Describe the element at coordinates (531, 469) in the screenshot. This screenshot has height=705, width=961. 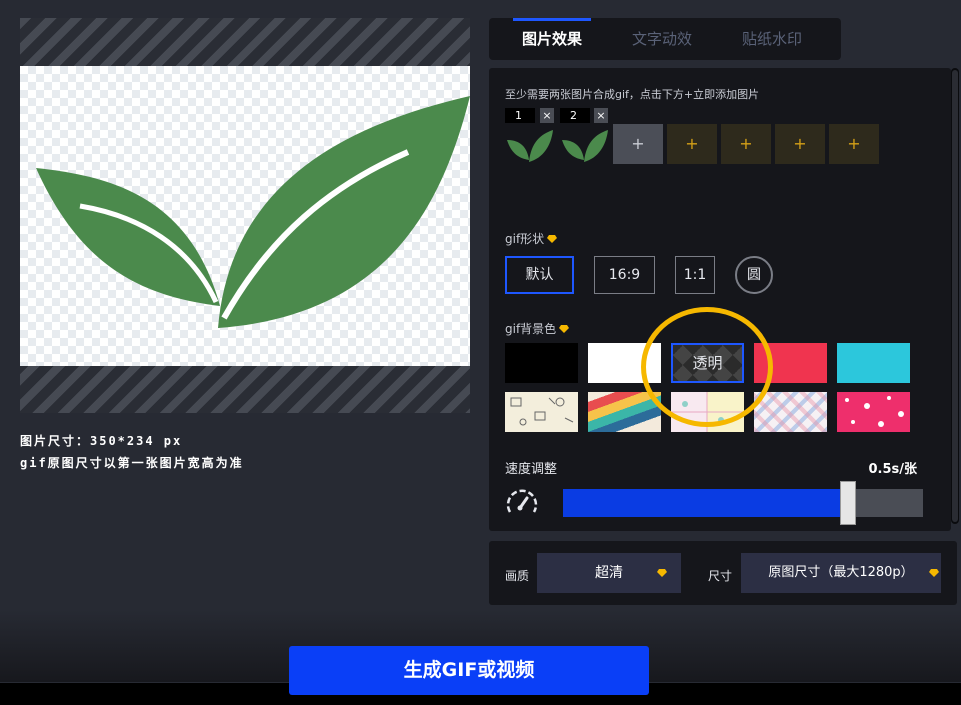
I see `speed-label: 速度调整` at that location.